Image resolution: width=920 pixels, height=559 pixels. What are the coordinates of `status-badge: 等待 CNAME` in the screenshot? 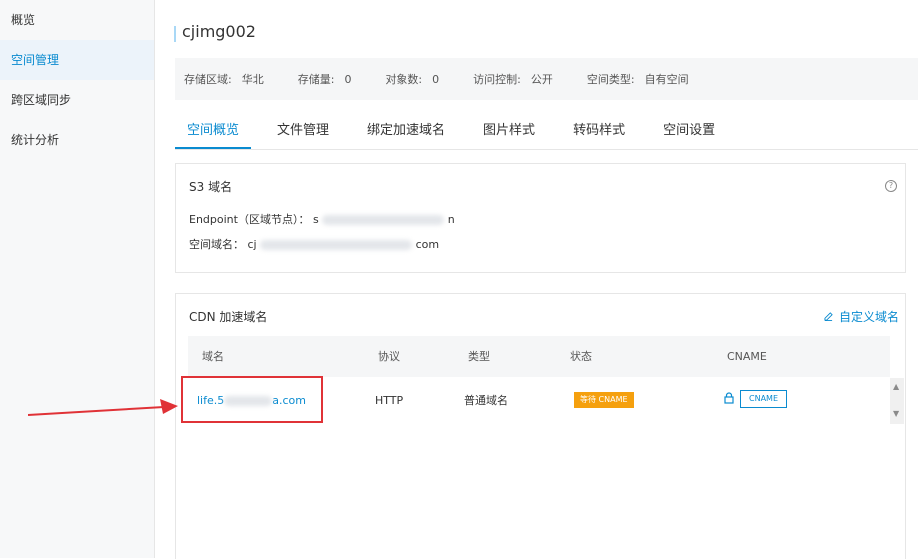 It's located at (604, 400).